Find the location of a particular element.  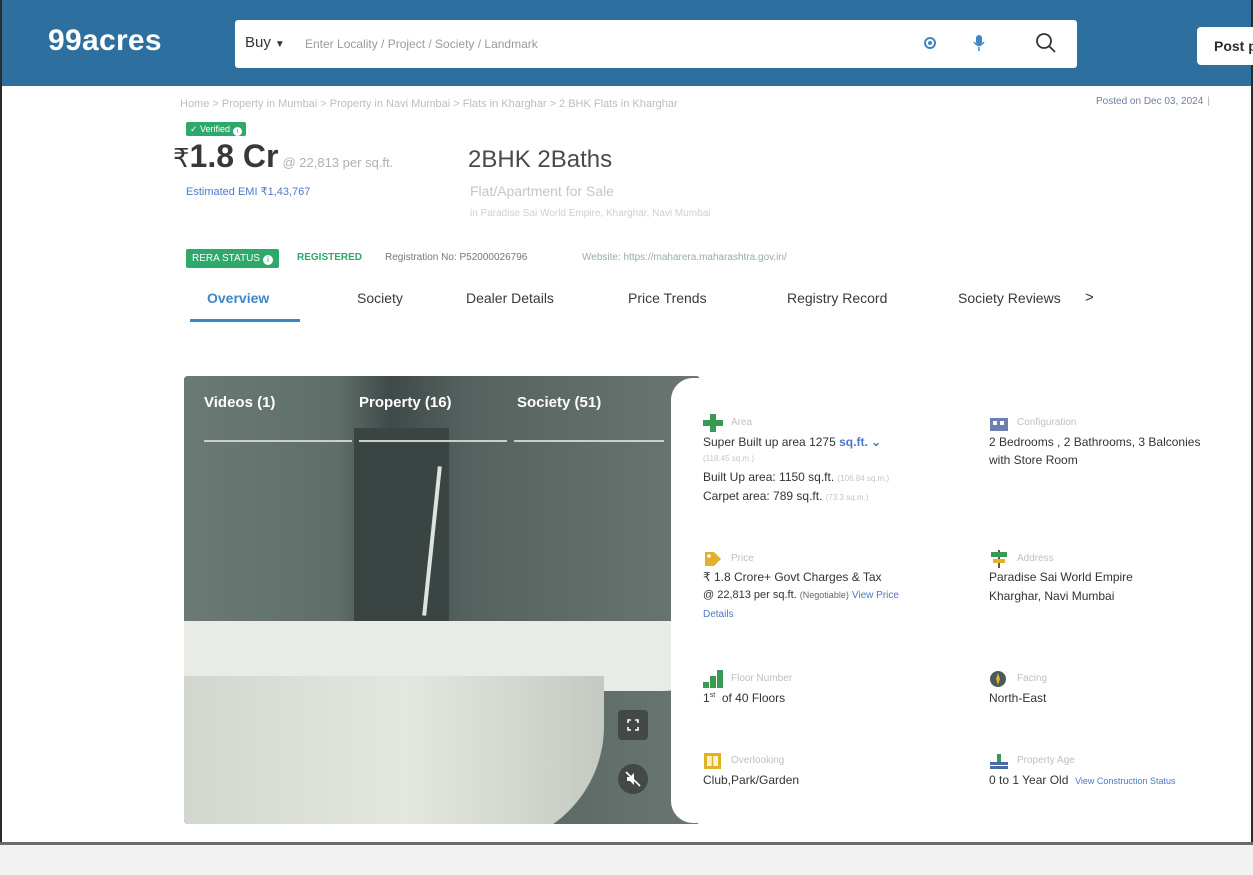

bottom-strip is located at coordinates (626, 858).